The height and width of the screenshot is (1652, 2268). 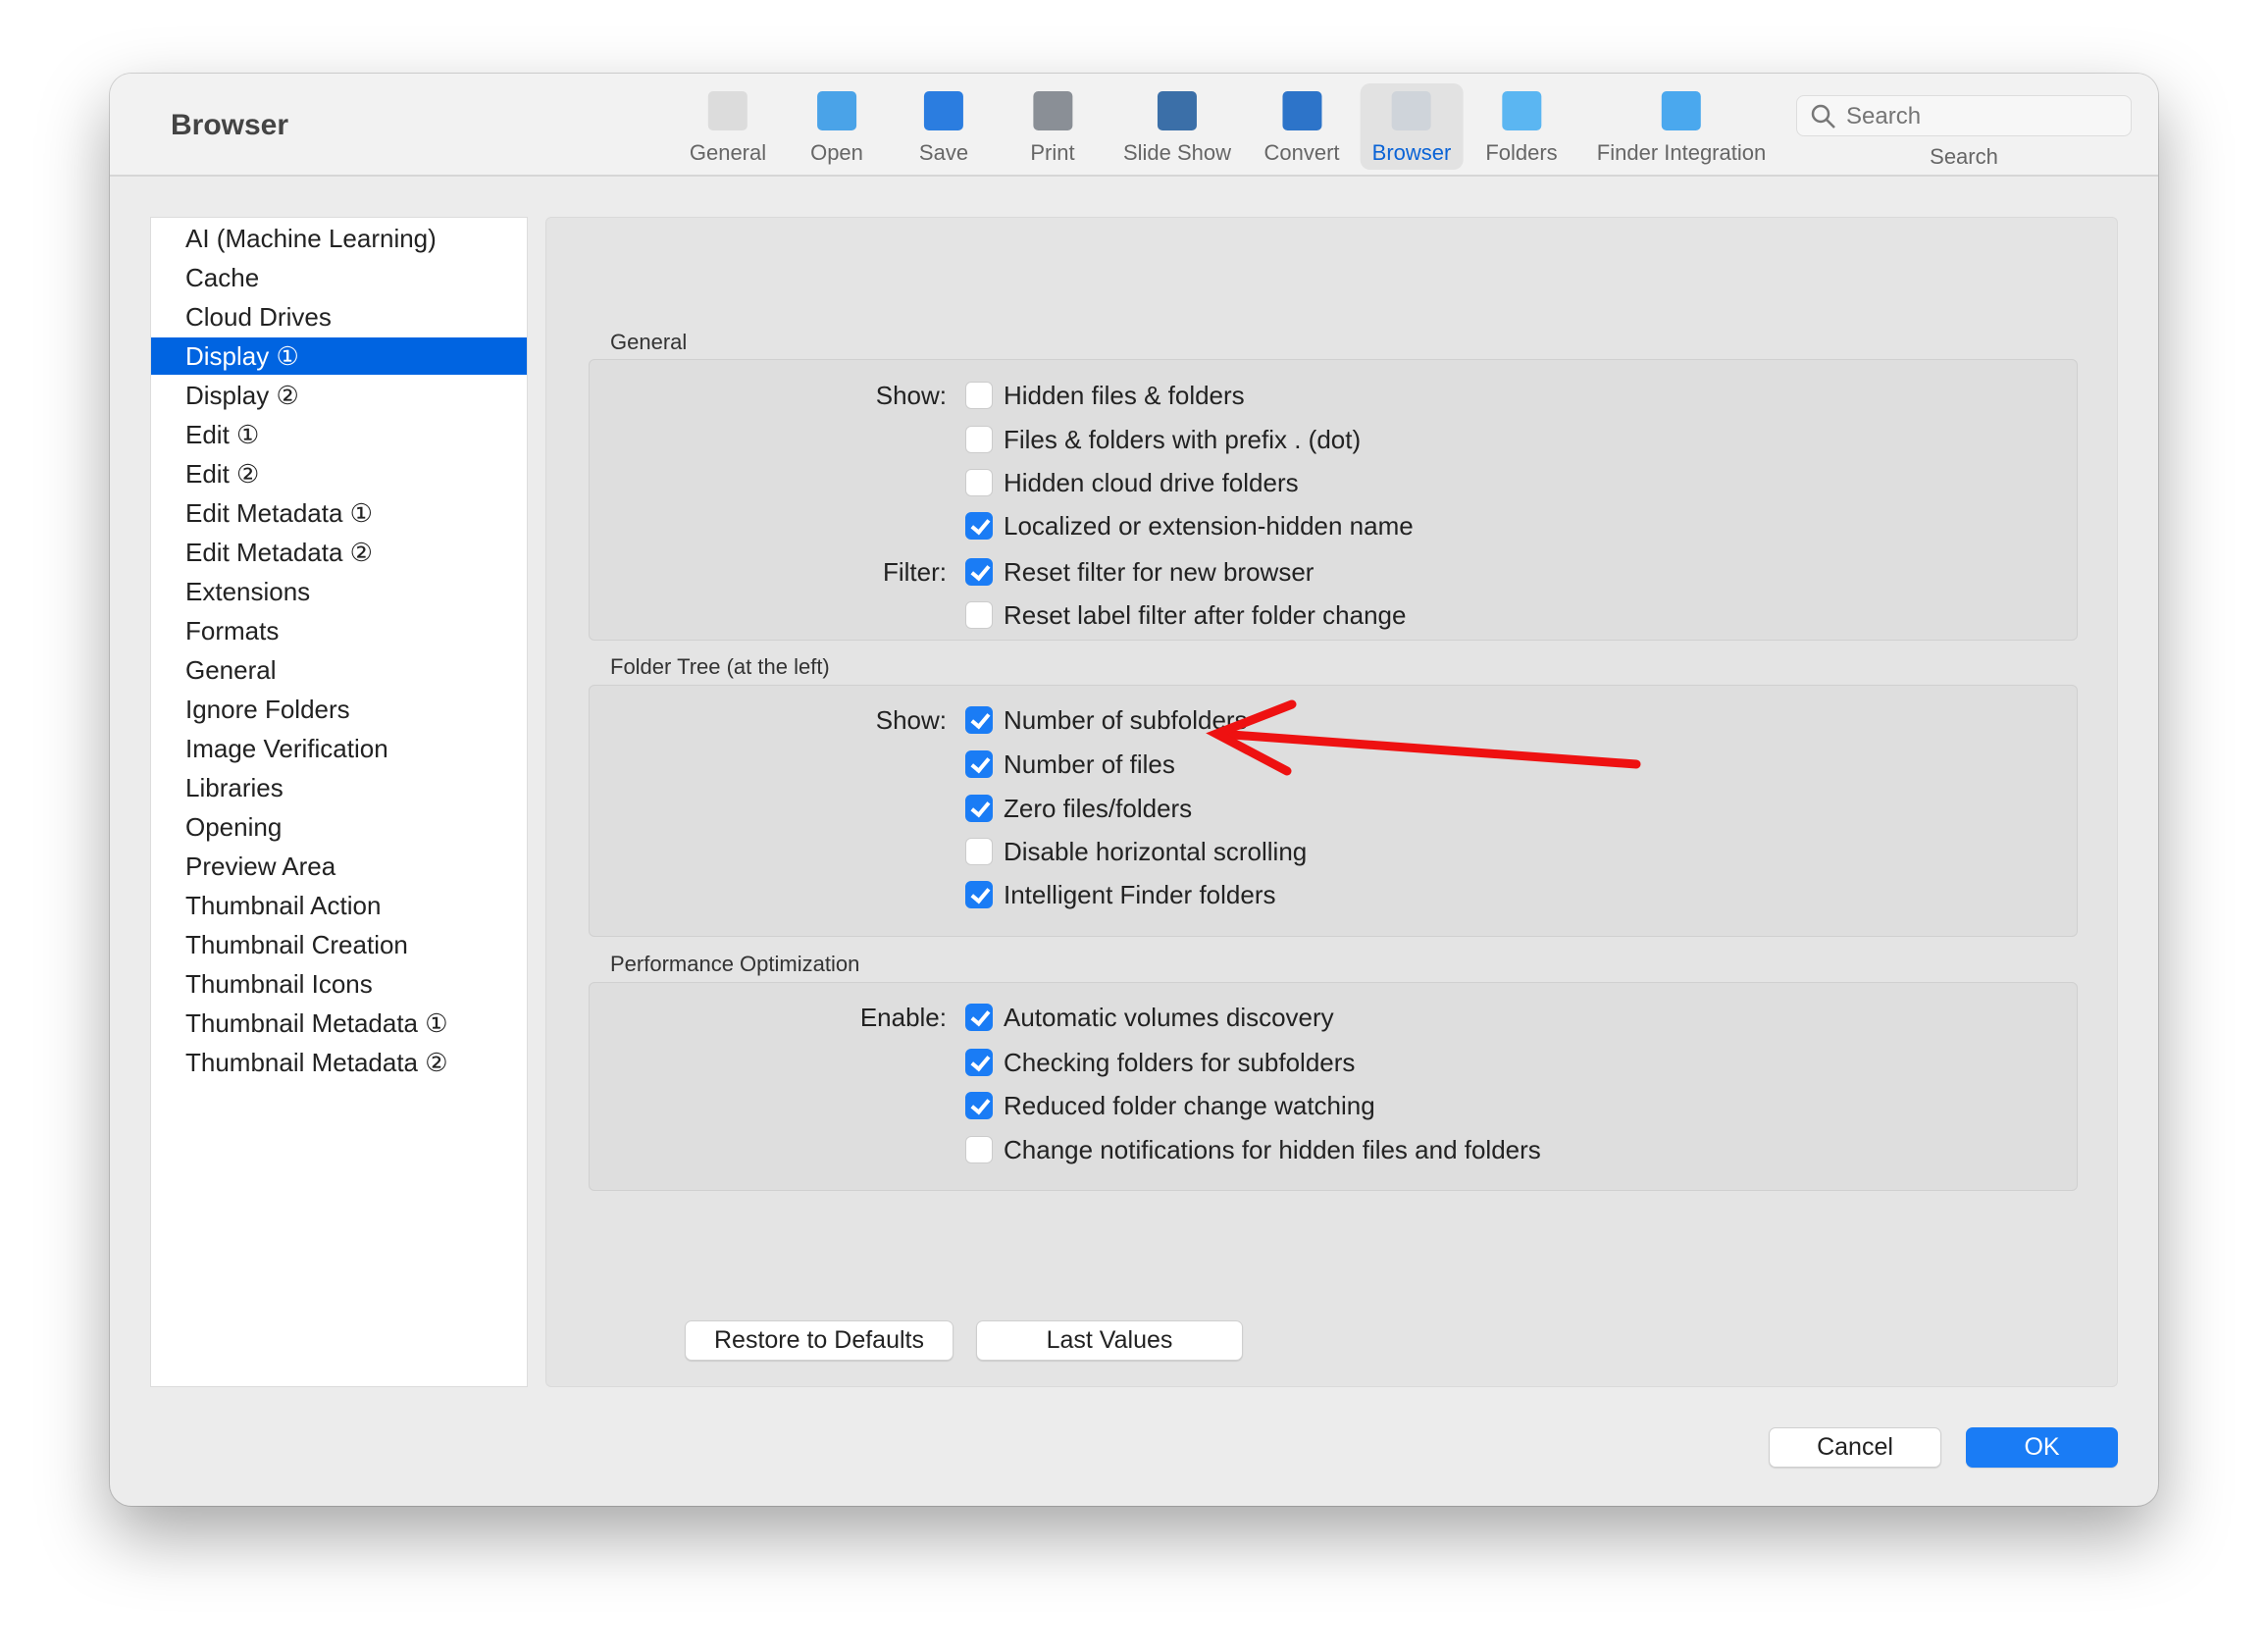 What do you see at coordinates (1156, 852) in the screenshot?
I see `checkbox-label: Disable horizontal scrolling` at bounding box center [1156, 852].